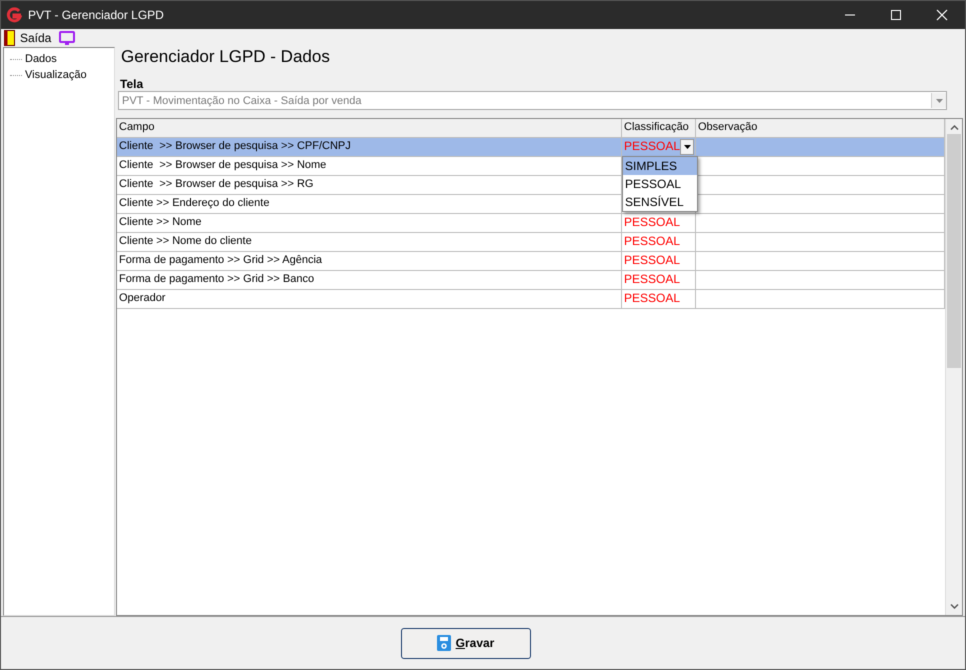 Image resolution: width=966 pixels, height=670 pixels. Describe the element at coordinates (896, 15) in the screenshot. I see `maximize-icon` at that location.